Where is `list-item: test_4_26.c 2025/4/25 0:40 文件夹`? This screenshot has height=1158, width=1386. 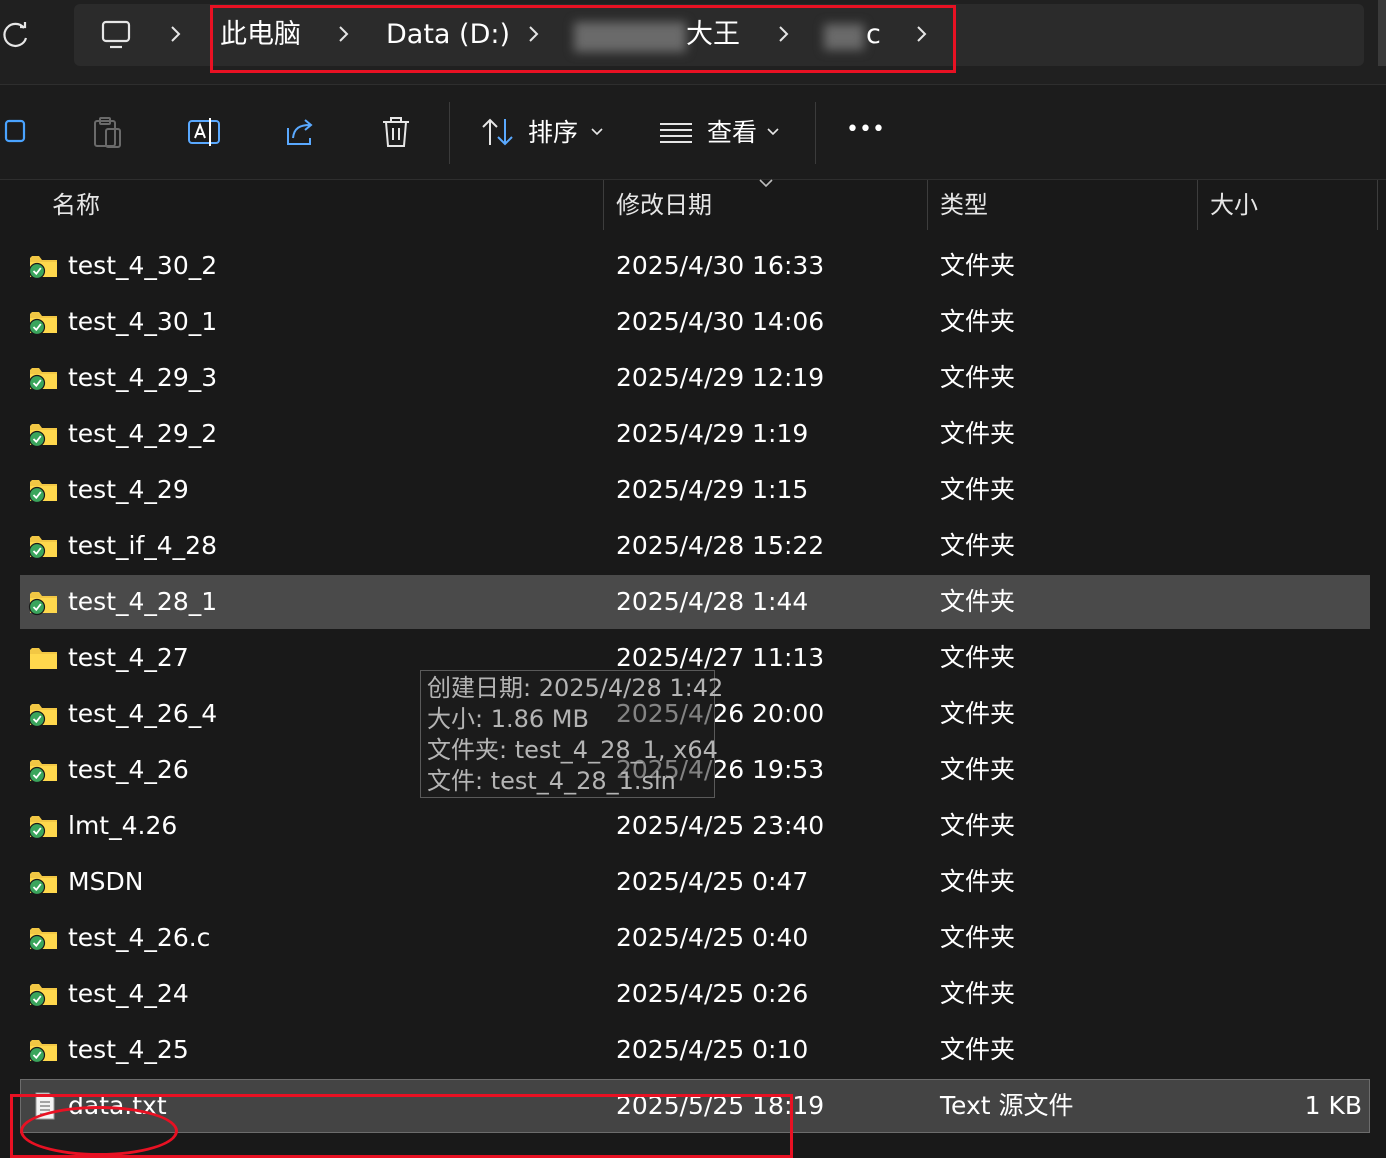 list-item: test_4_26.c 2025/4/25 0:40 文件夹 is located at coordinates (693, 938).